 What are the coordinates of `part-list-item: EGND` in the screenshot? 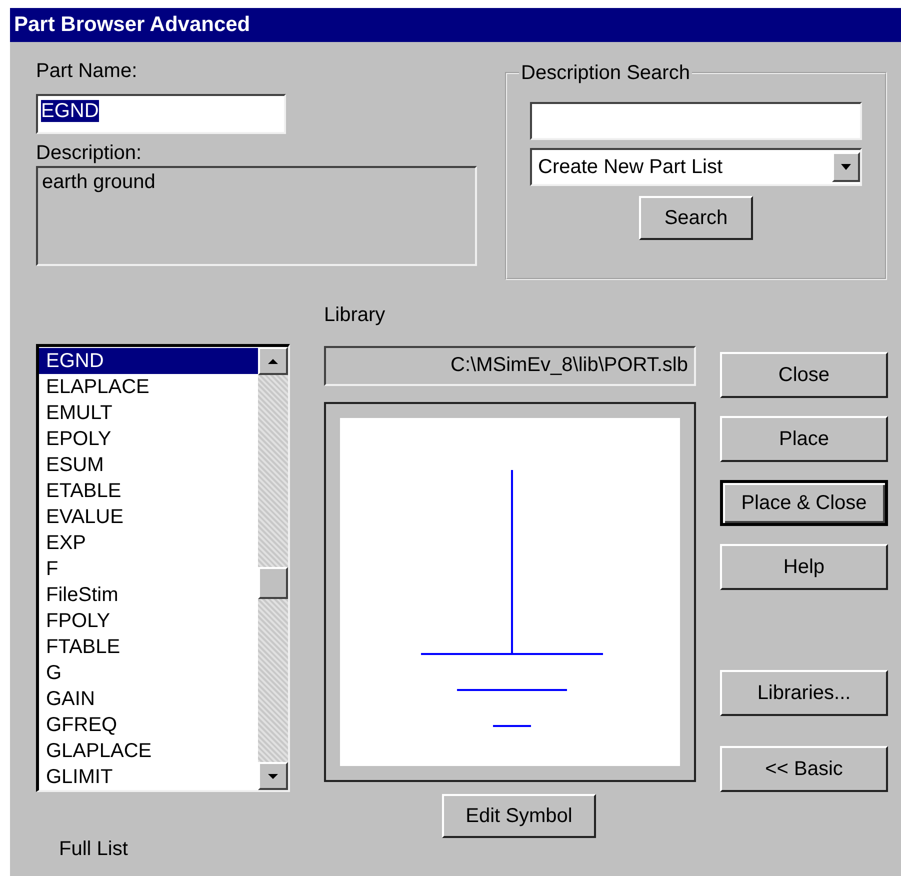 It's located at (148, 361).